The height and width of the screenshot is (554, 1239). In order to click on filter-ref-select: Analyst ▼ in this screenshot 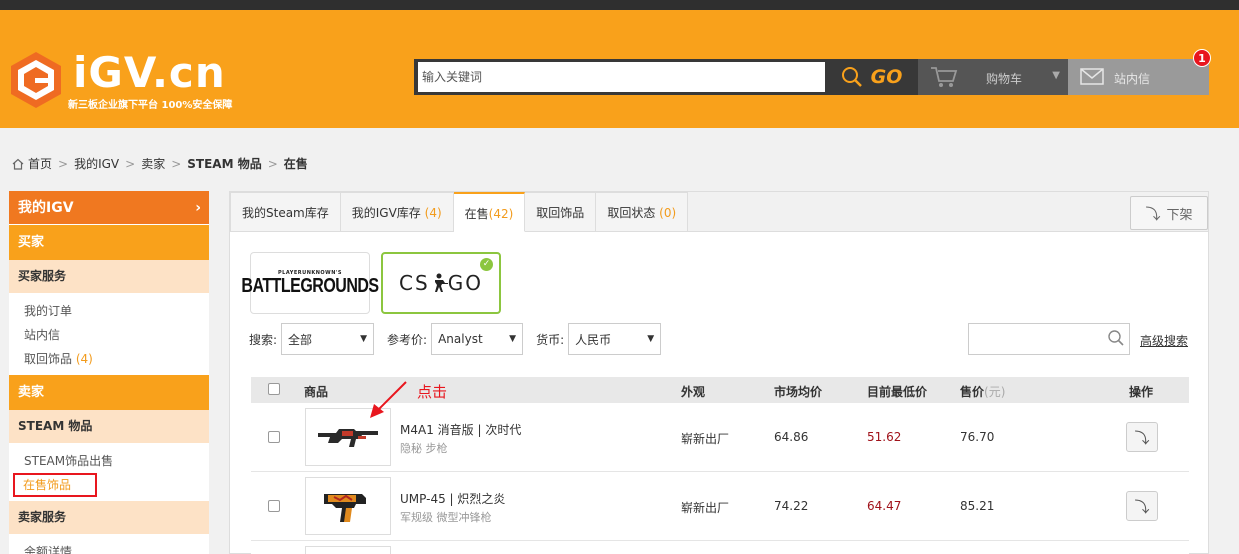, I will do `click(477, 339)`.